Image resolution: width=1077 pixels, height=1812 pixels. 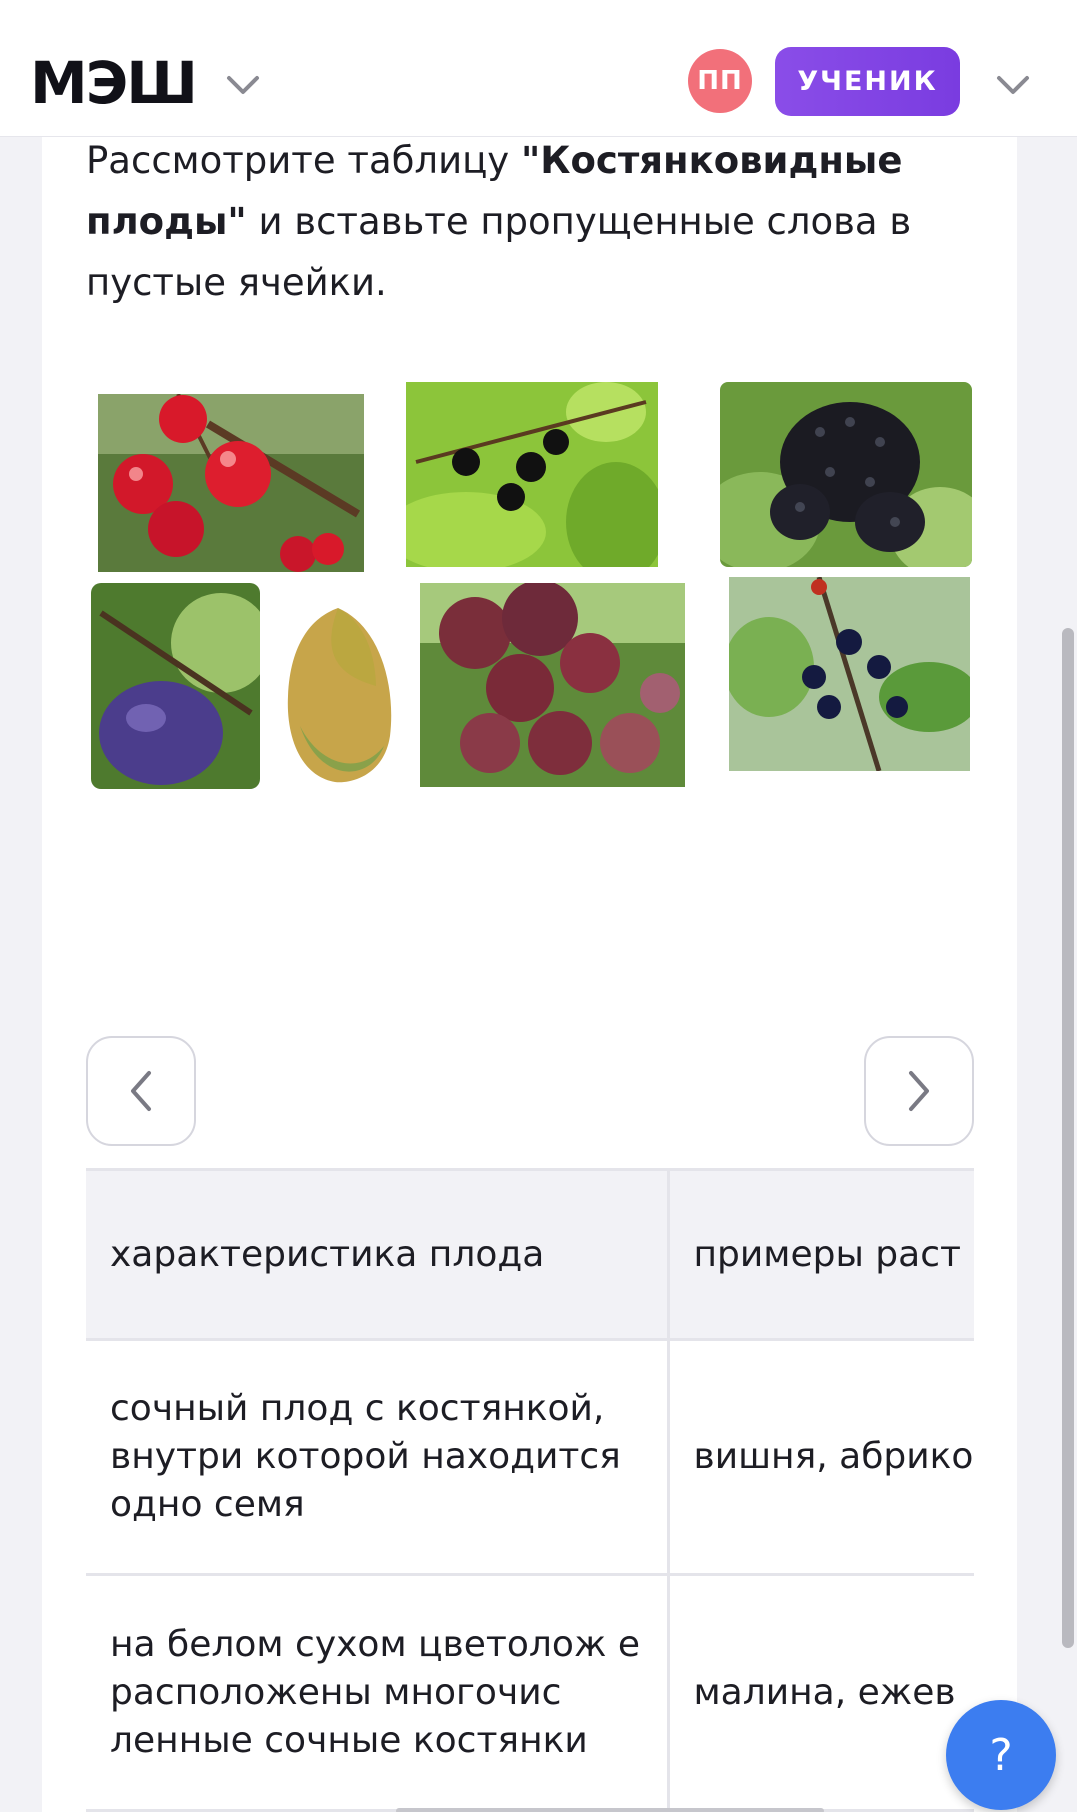 What do you see at coordinates (867, 81) in the screenshot?
I see `role-button: УЧЕНИК` at bounding box center [867, 81].